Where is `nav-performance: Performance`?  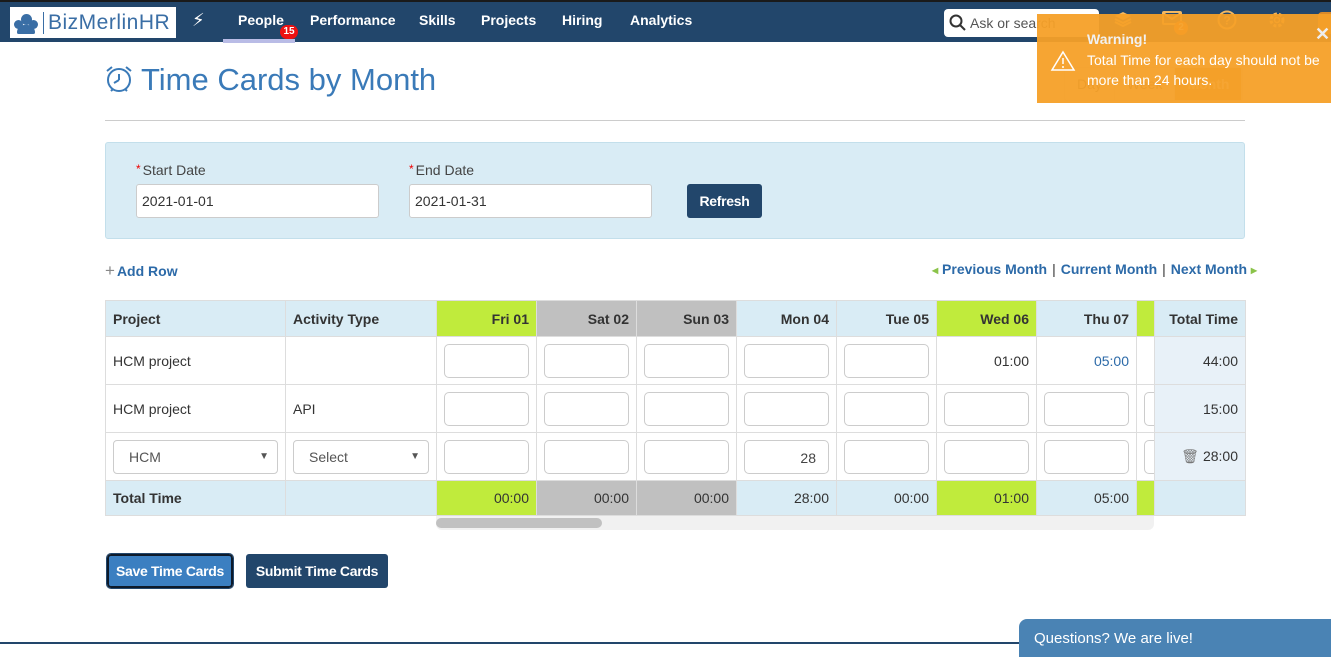
nav-performance: Performance is located at coordinates (353, 20).